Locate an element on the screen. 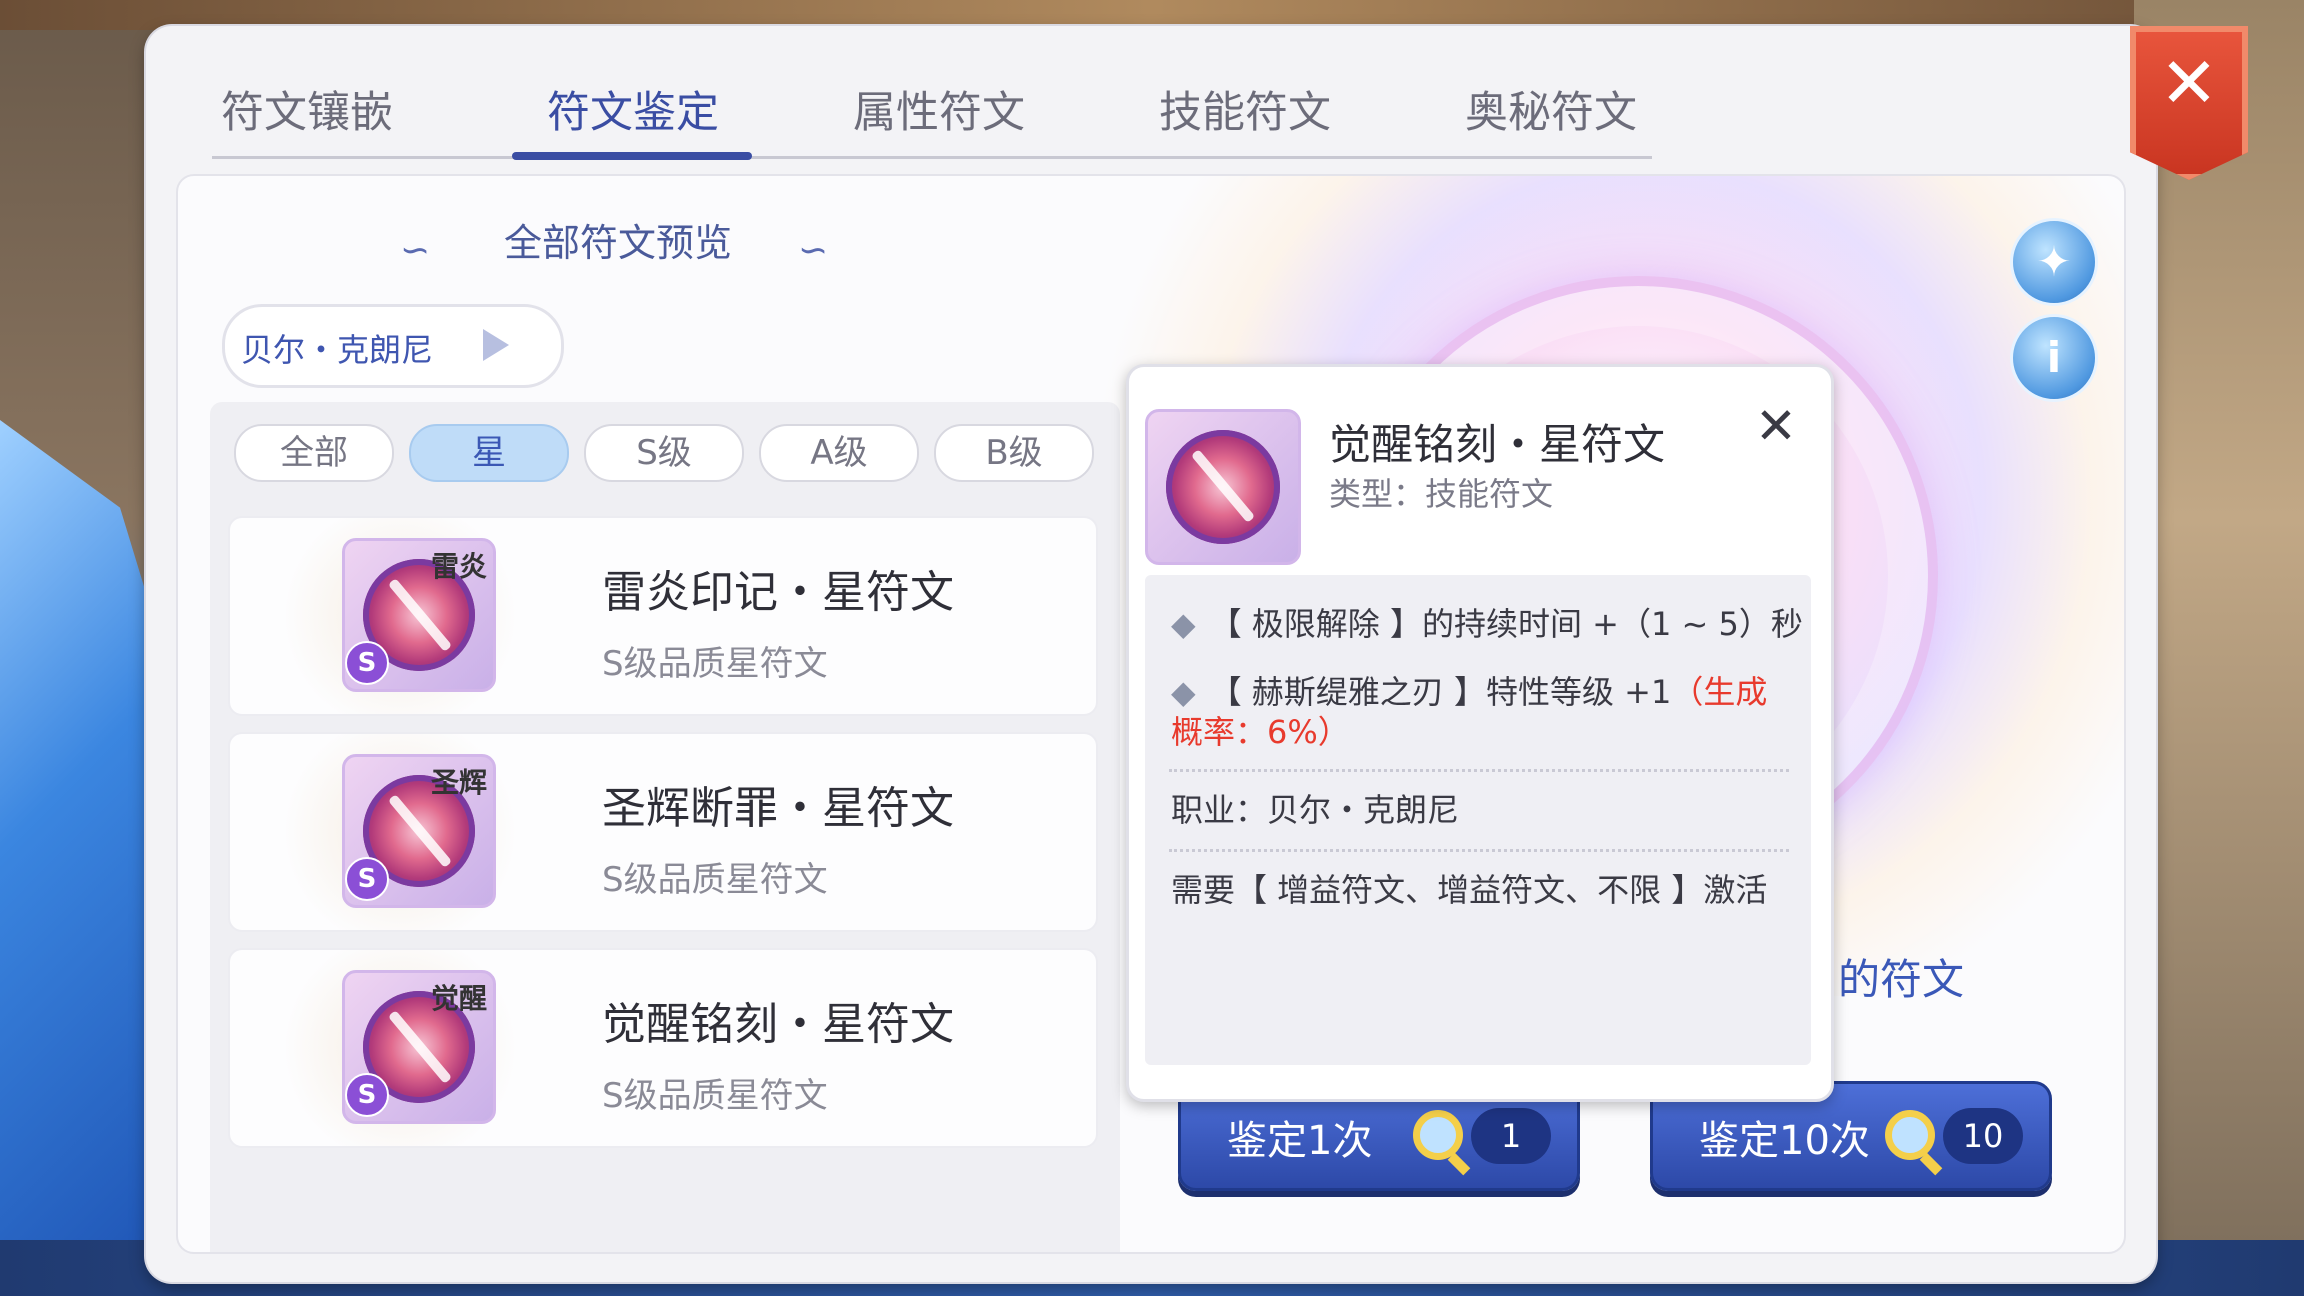 This screenshot has height=1296, width=2304. rune-name: 圣辉断罪・星符文 is located at coordinates (778, 808).